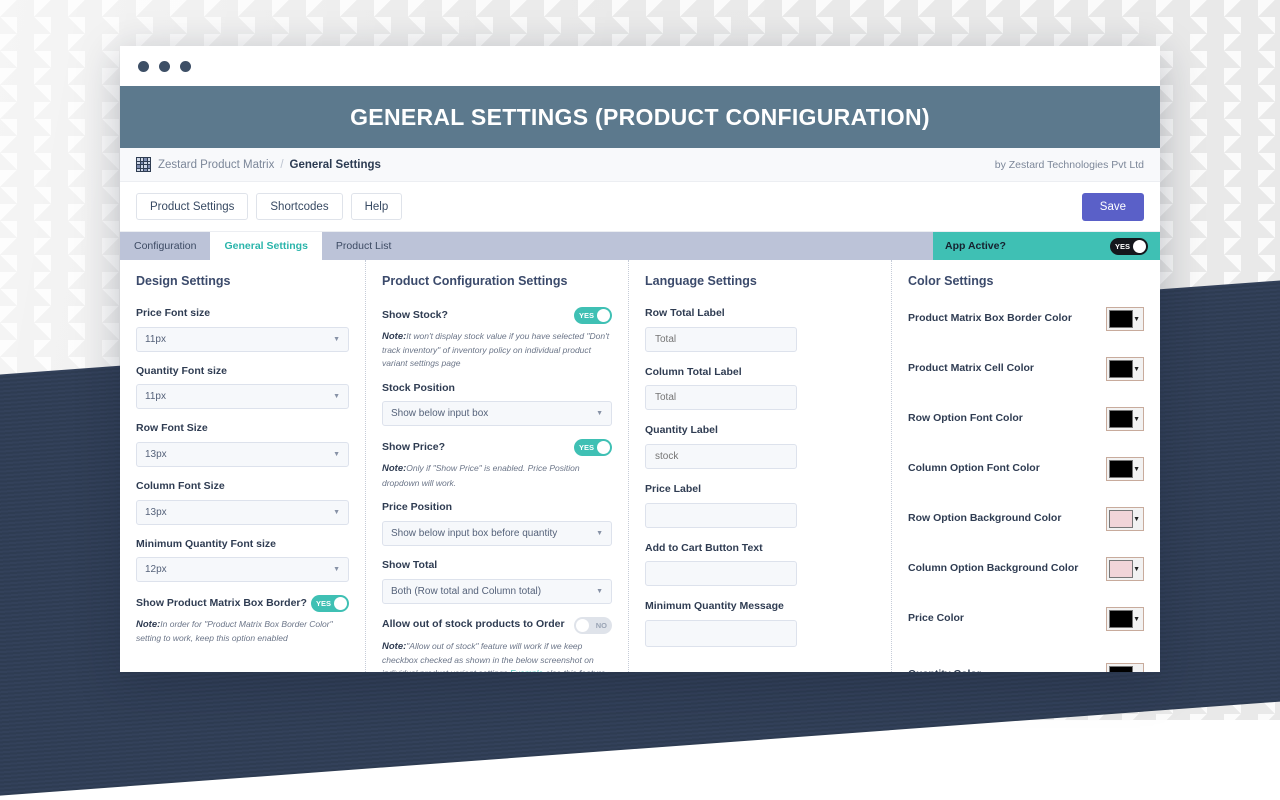 The height and width of the screenshot is (800, 1280). I want to click on minimum-quantity-font-size-value: 12px, so click(156, 569).